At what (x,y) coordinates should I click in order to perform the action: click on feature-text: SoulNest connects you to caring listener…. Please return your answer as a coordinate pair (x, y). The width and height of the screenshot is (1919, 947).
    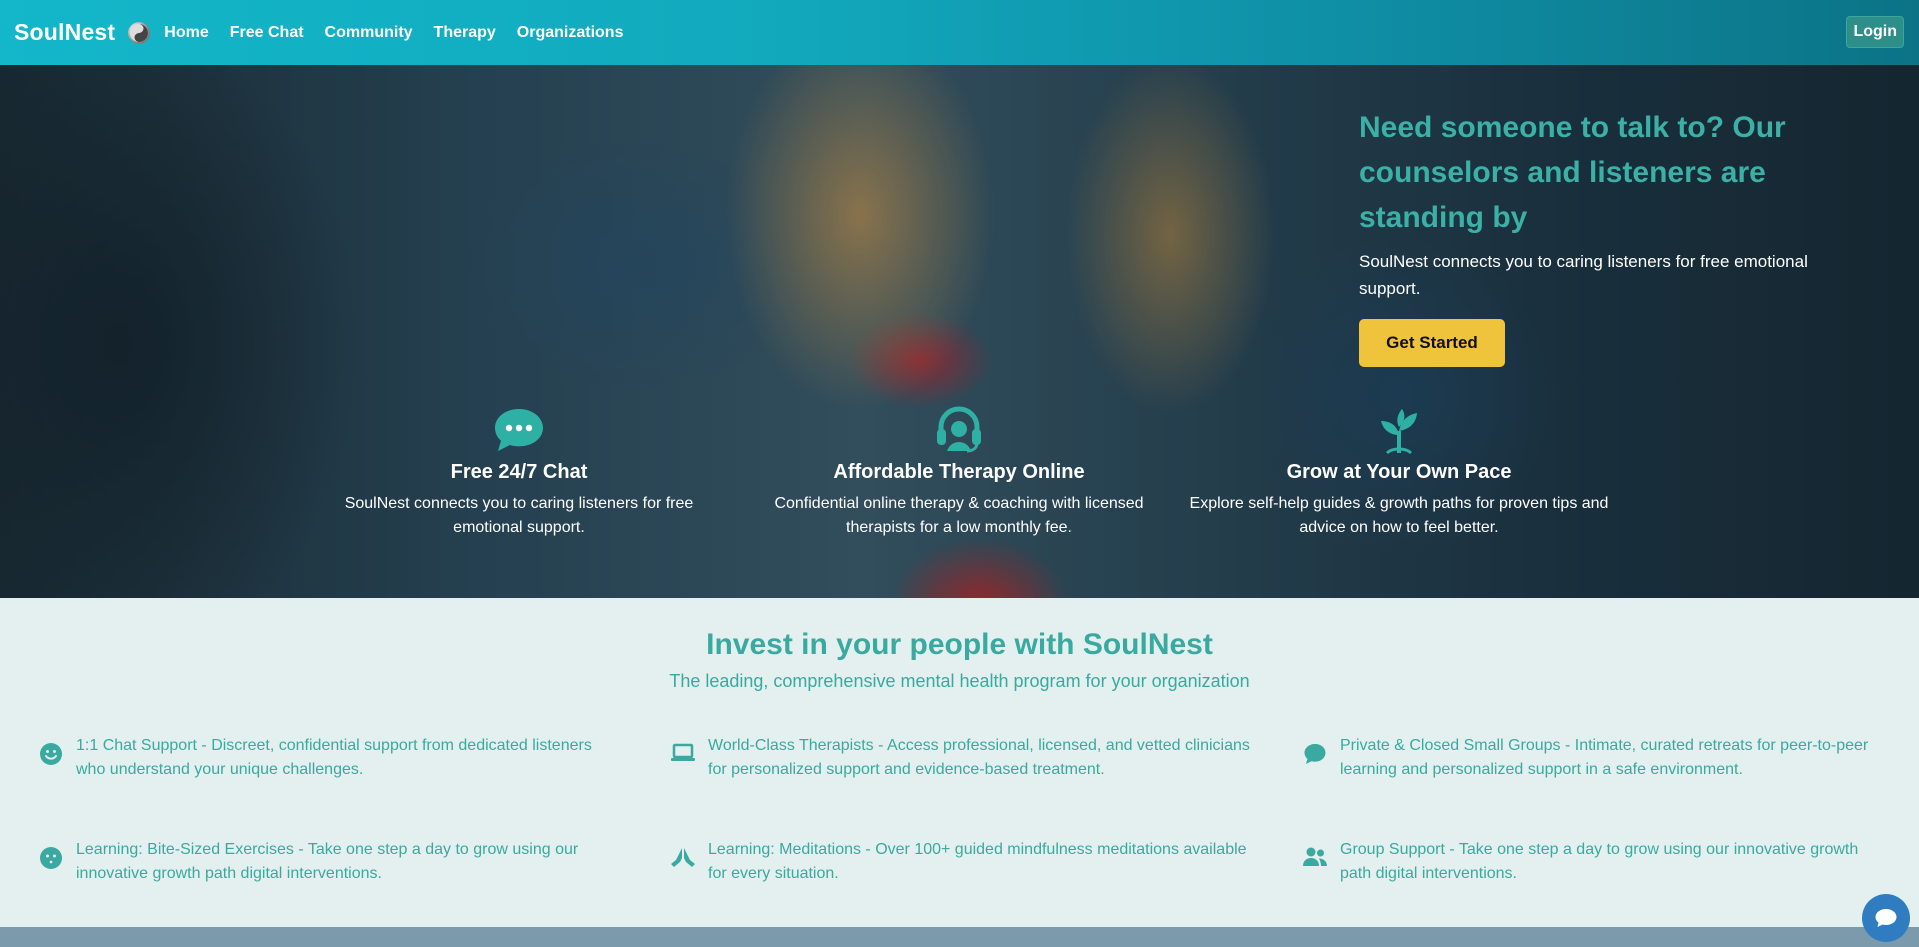
    Looking at the image, I should click on (519, 515).